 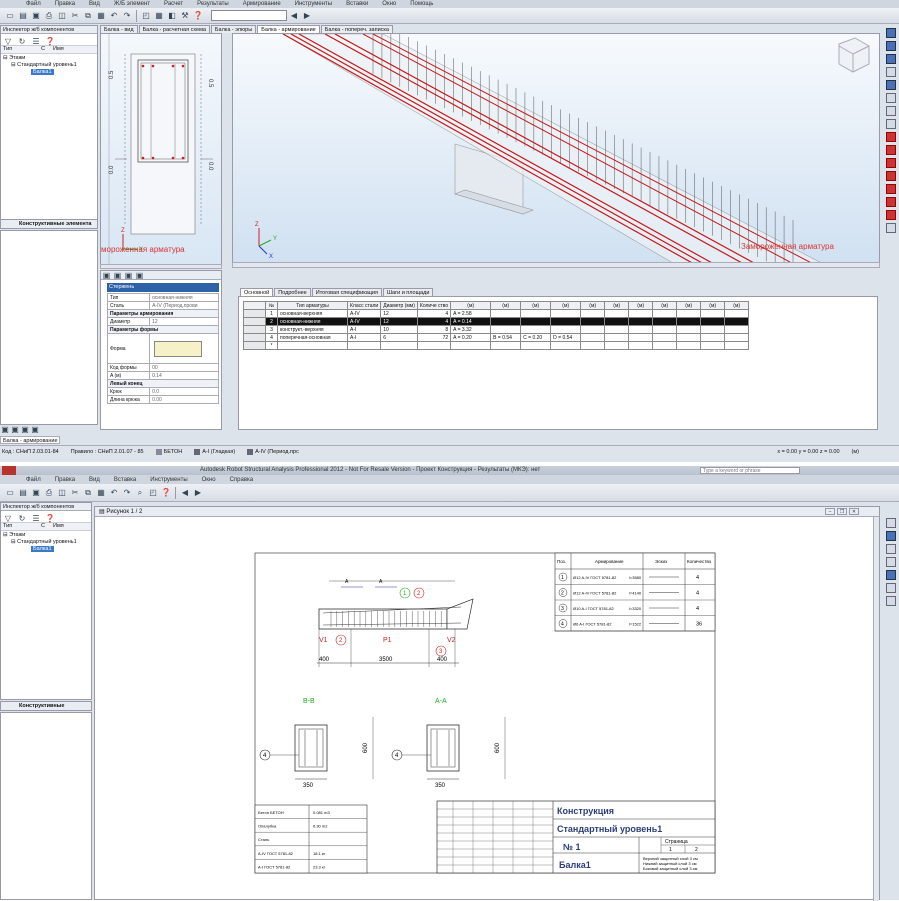 I want to click on tab-main: Основной, so click(x=257, y=292).